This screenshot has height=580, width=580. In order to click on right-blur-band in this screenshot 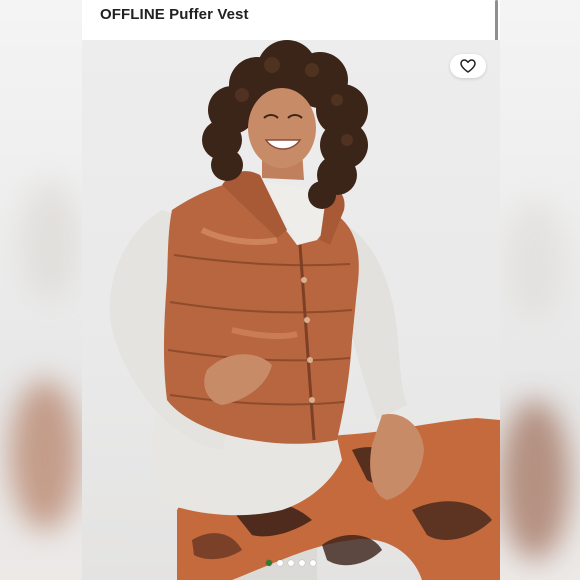, I will do `click(540, 290)`.